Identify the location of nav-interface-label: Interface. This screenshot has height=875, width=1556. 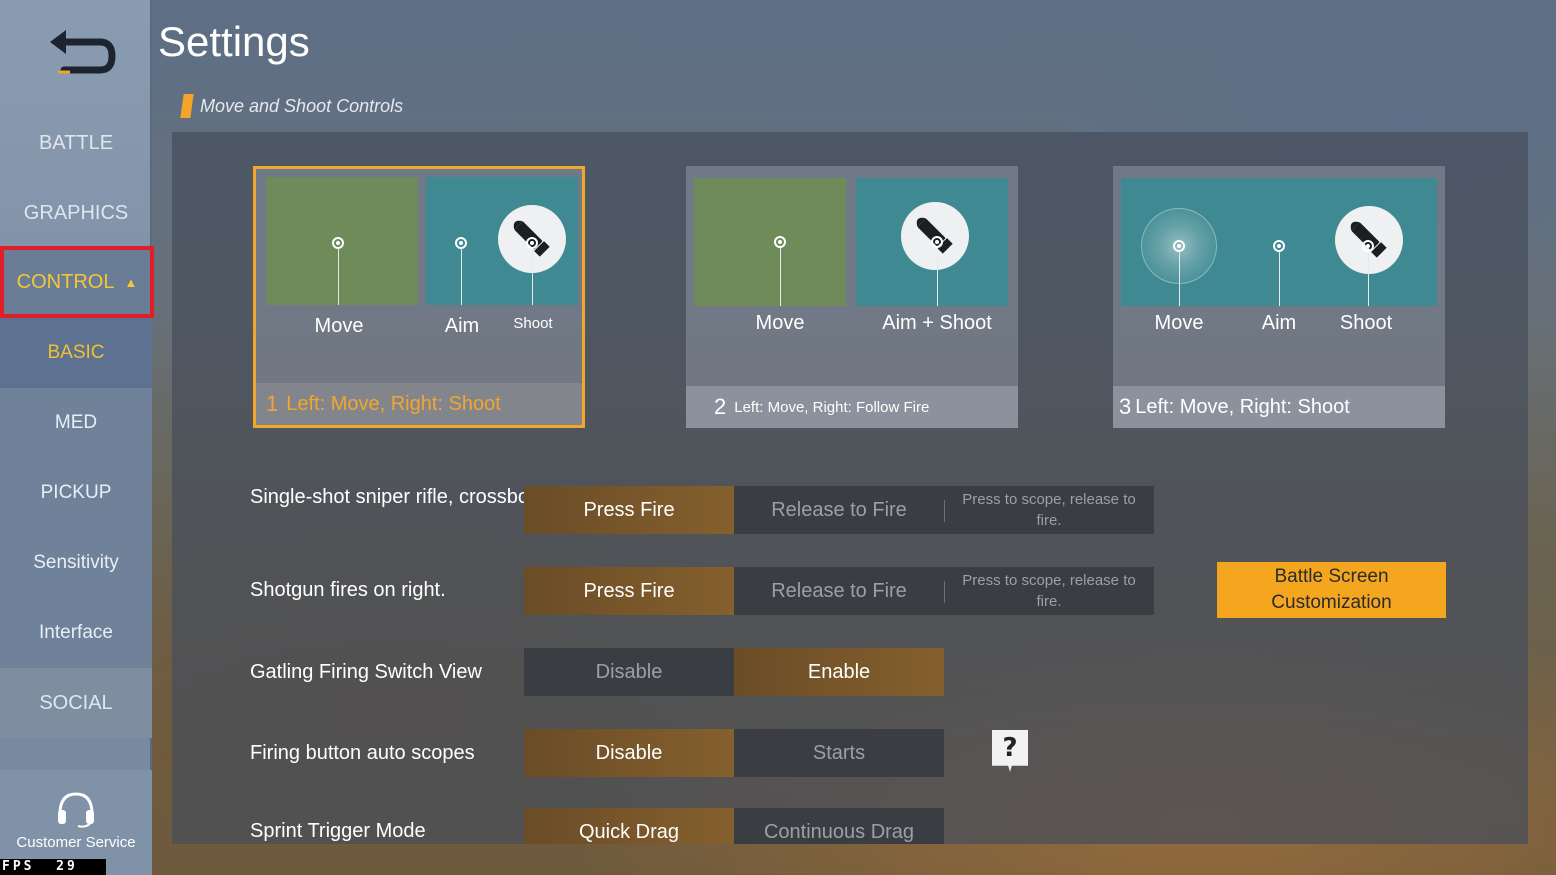
(76, 632).